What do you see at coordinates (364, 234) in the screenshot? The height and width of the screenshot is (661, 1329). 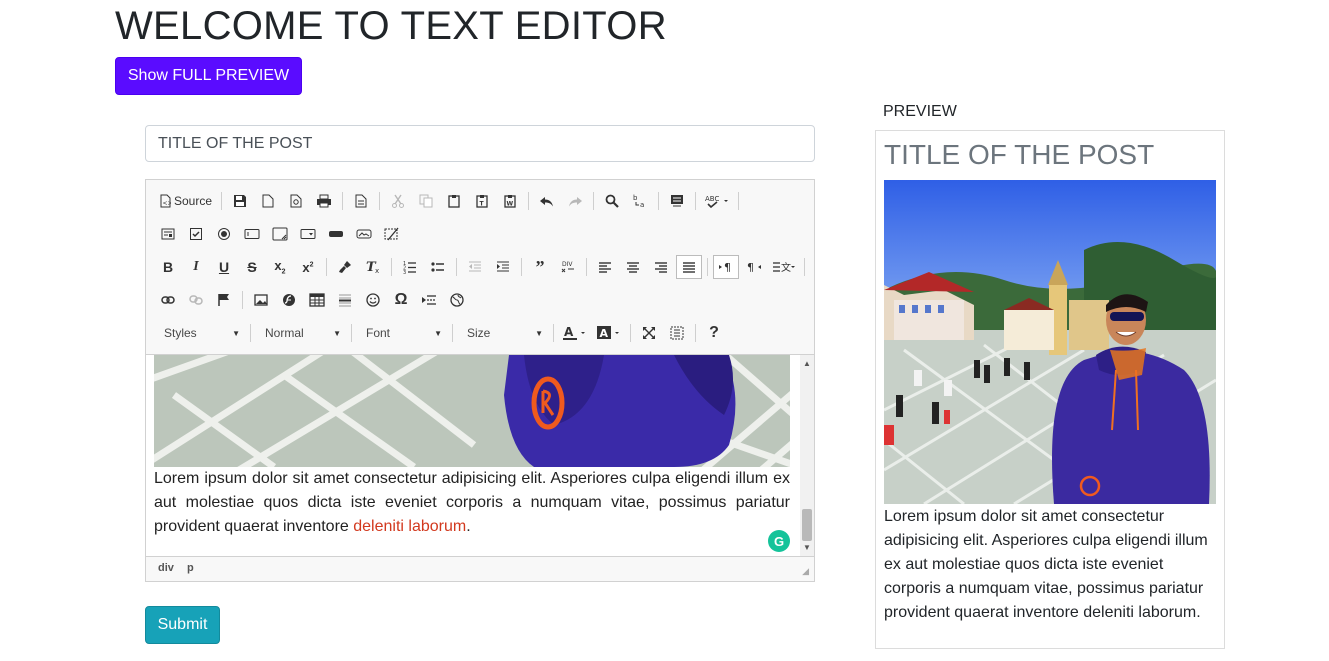 I see `image-button-button` at bounding box center [364, 234].